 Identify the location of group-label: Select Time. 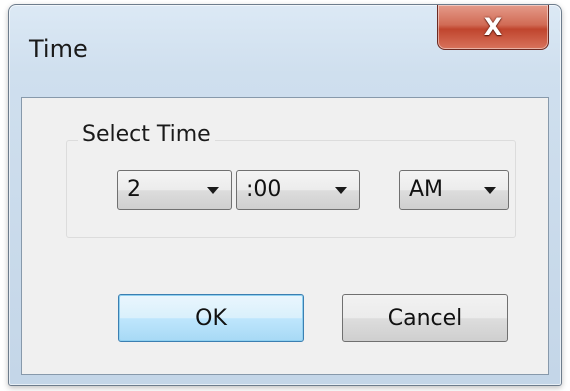
(146, 134).